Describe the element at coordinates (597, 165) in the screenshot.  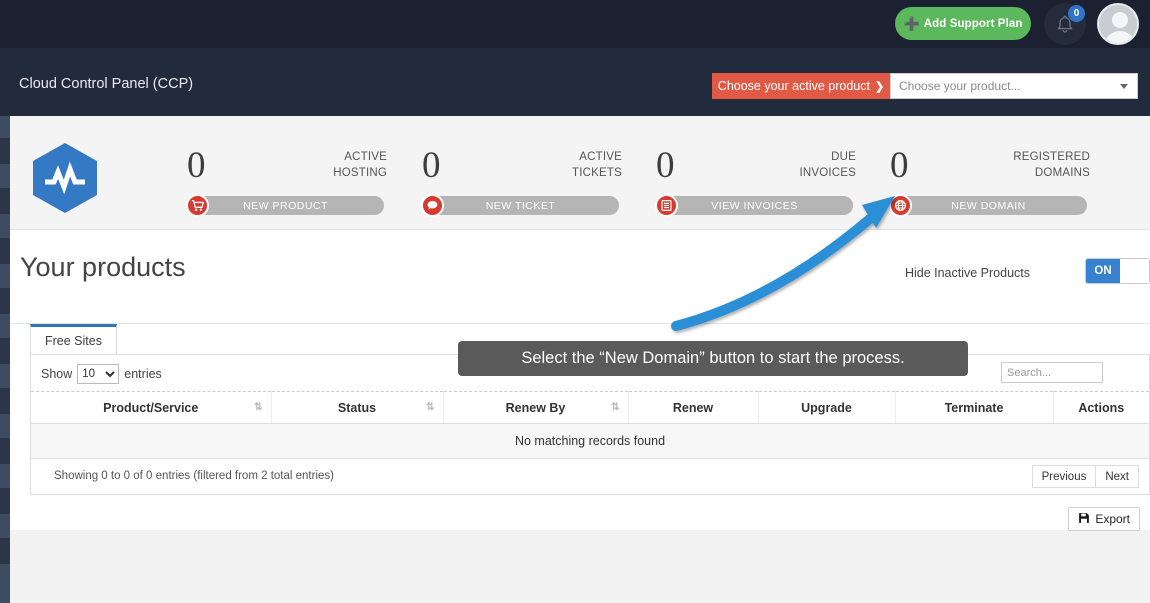
I see `stat-label: ACTIVE TICKETS` at that location.